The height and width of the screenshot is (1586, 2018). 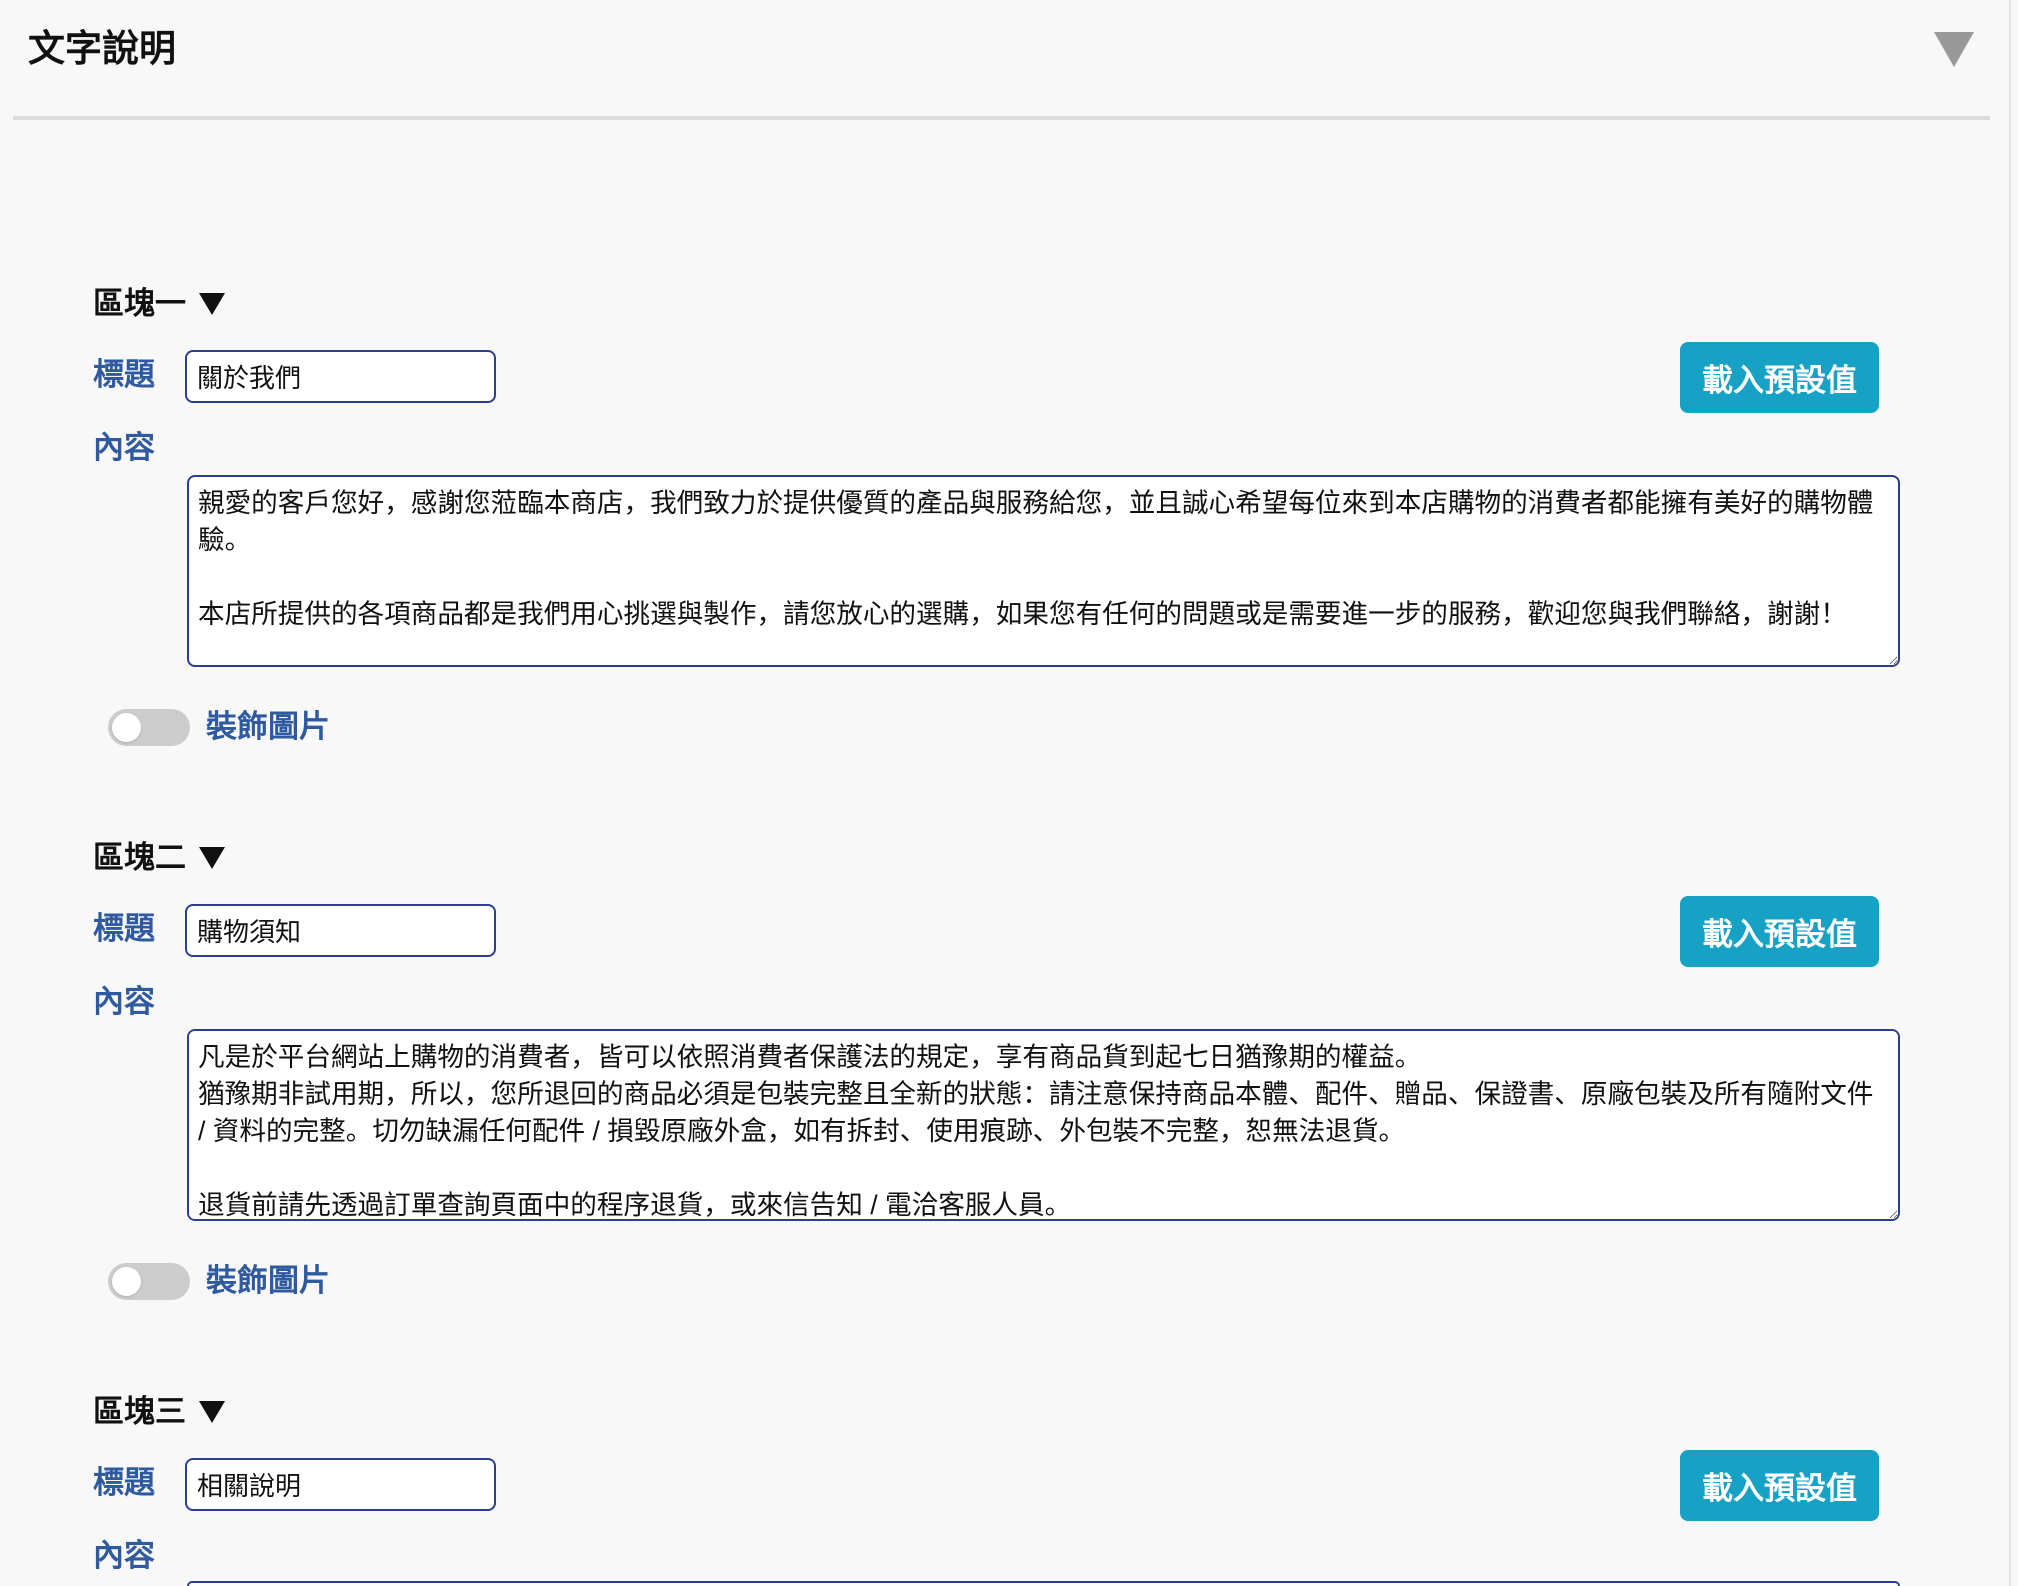 I want to click on block-3-heading: 區塊三, so click(x=159, y=1412).